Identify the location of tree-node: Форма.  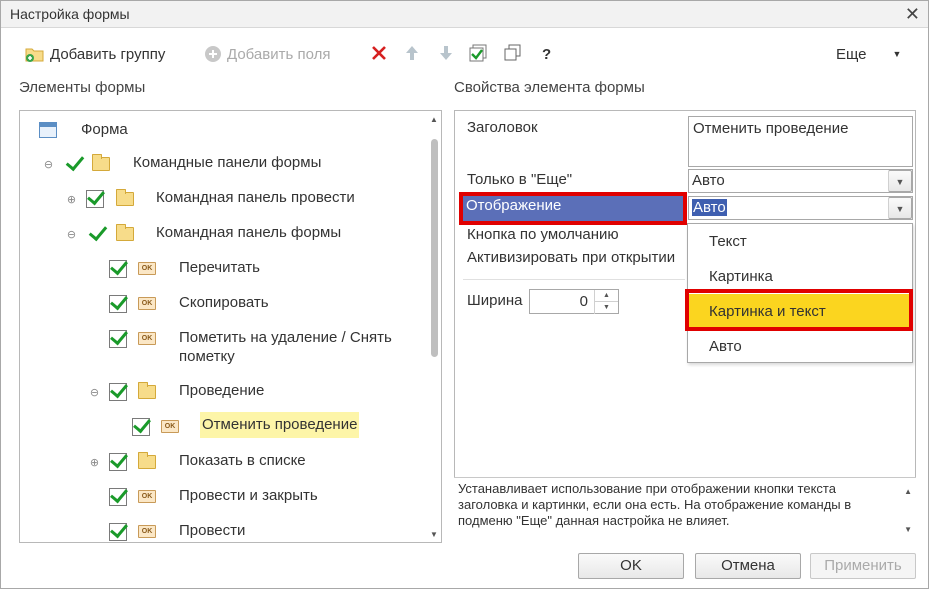
(225, 135).